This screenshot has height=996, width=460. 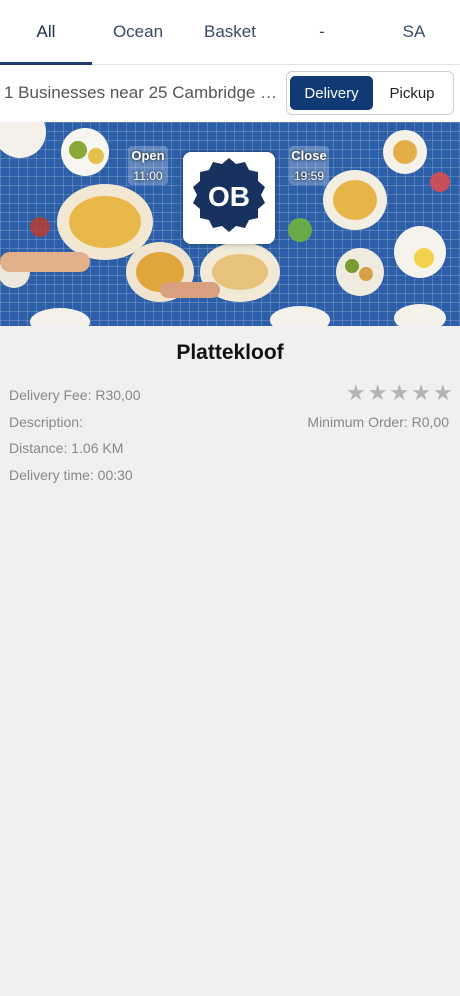 What do you see at coordinates (148, 176) in the screenshot?
I see `open-time: 11:00` at bounding box center [148, 176].